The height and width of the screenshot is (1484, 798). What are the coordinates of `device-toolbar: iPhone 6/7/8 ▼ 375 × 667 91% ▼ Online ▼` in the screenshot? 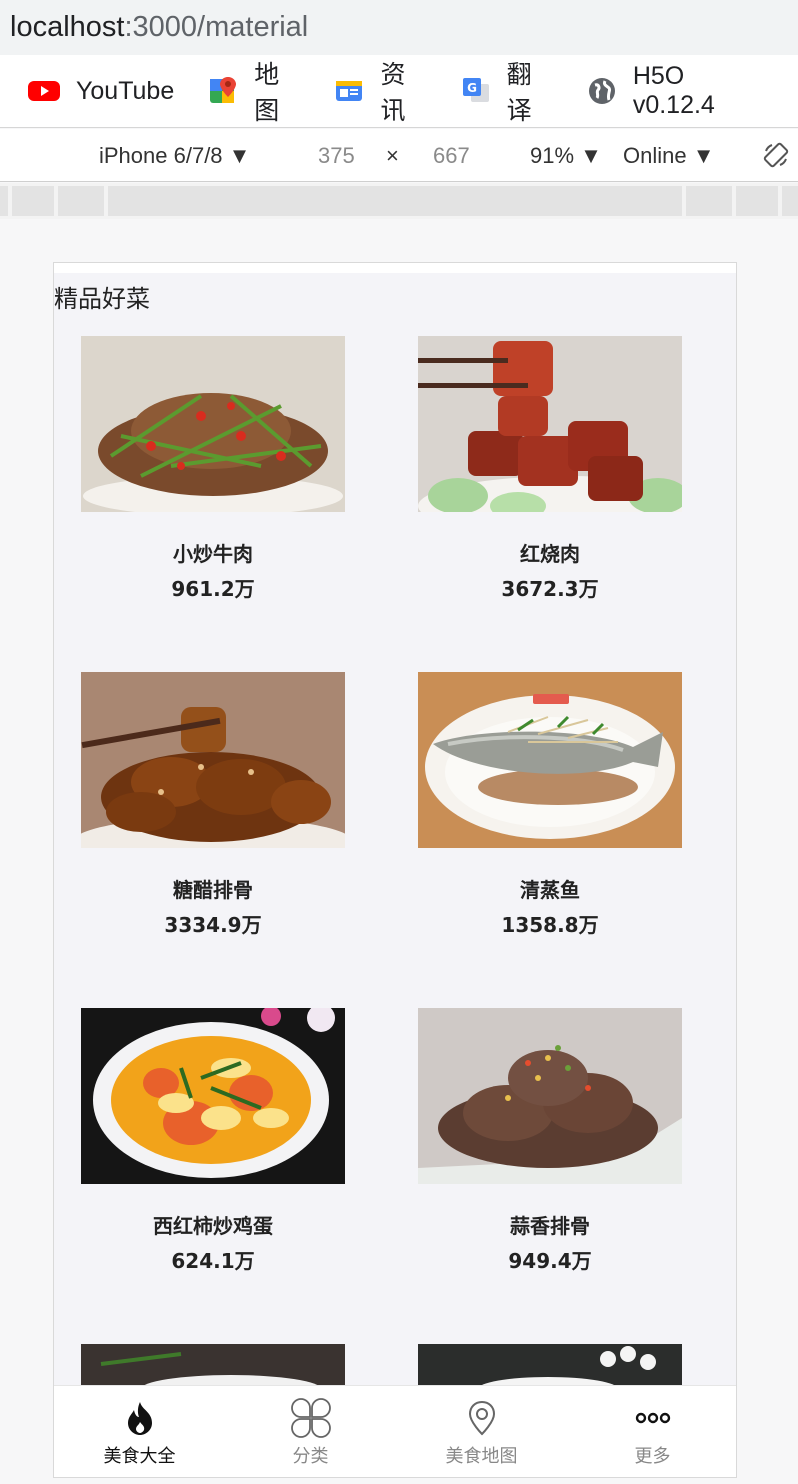 It's located at (399, 155).